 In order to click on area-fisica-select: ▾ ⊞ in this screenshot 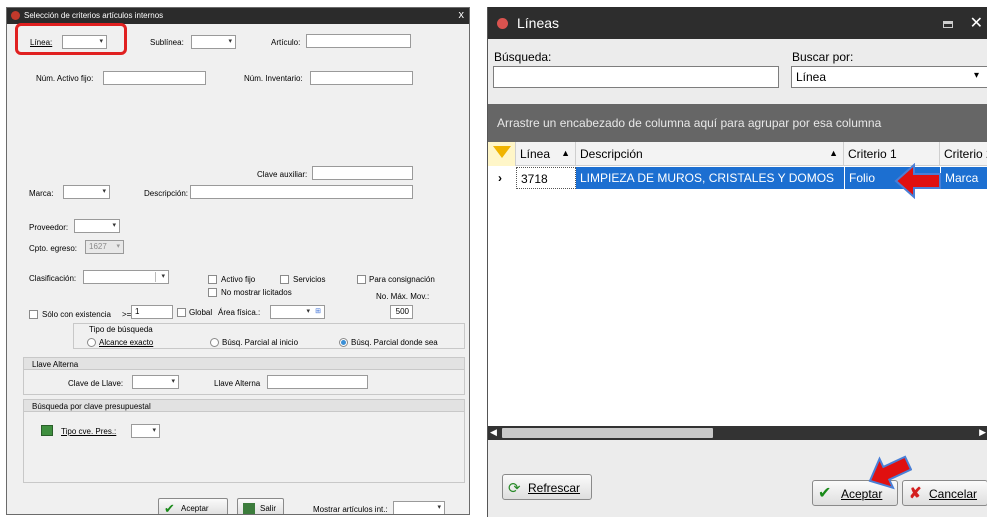, I will do `click(297, 312)`.